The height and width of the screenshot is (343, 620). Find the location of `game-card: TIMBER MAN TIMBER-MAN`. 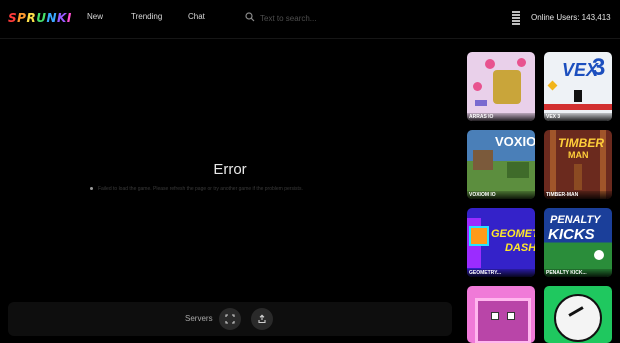

game-card: TIMBER MAN TIMBER-MAN is located at coordinates (578, 164).